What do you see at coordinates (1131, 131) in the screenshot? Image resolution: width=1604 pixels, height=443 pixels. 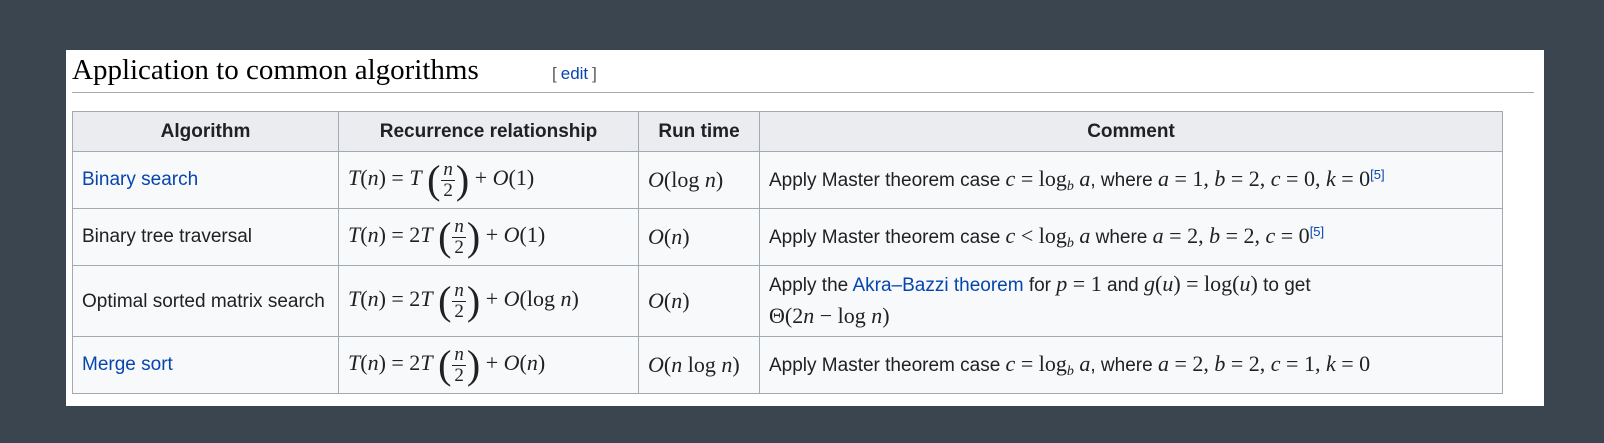 I see `header-comment: Comment` at bounding box center [1131, 131].